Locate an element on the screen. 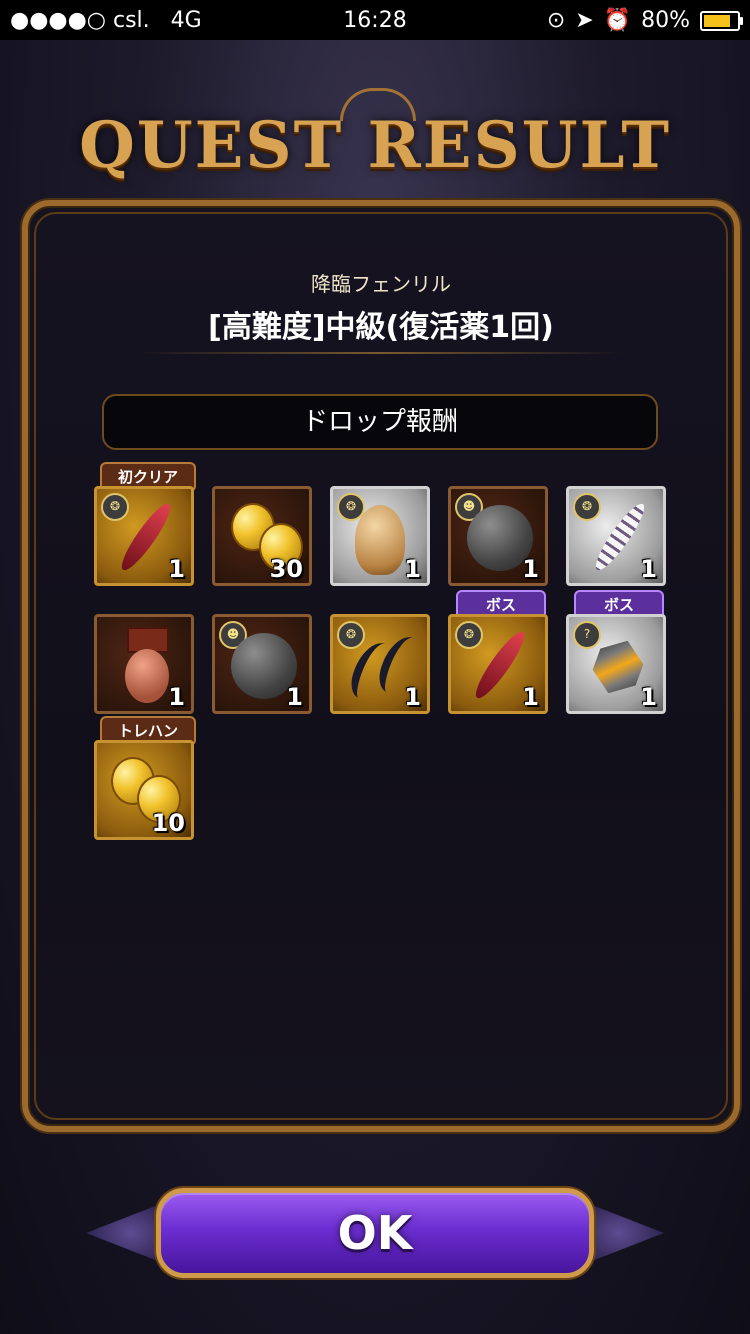  battery-icon is located at coordinates (721, 20).